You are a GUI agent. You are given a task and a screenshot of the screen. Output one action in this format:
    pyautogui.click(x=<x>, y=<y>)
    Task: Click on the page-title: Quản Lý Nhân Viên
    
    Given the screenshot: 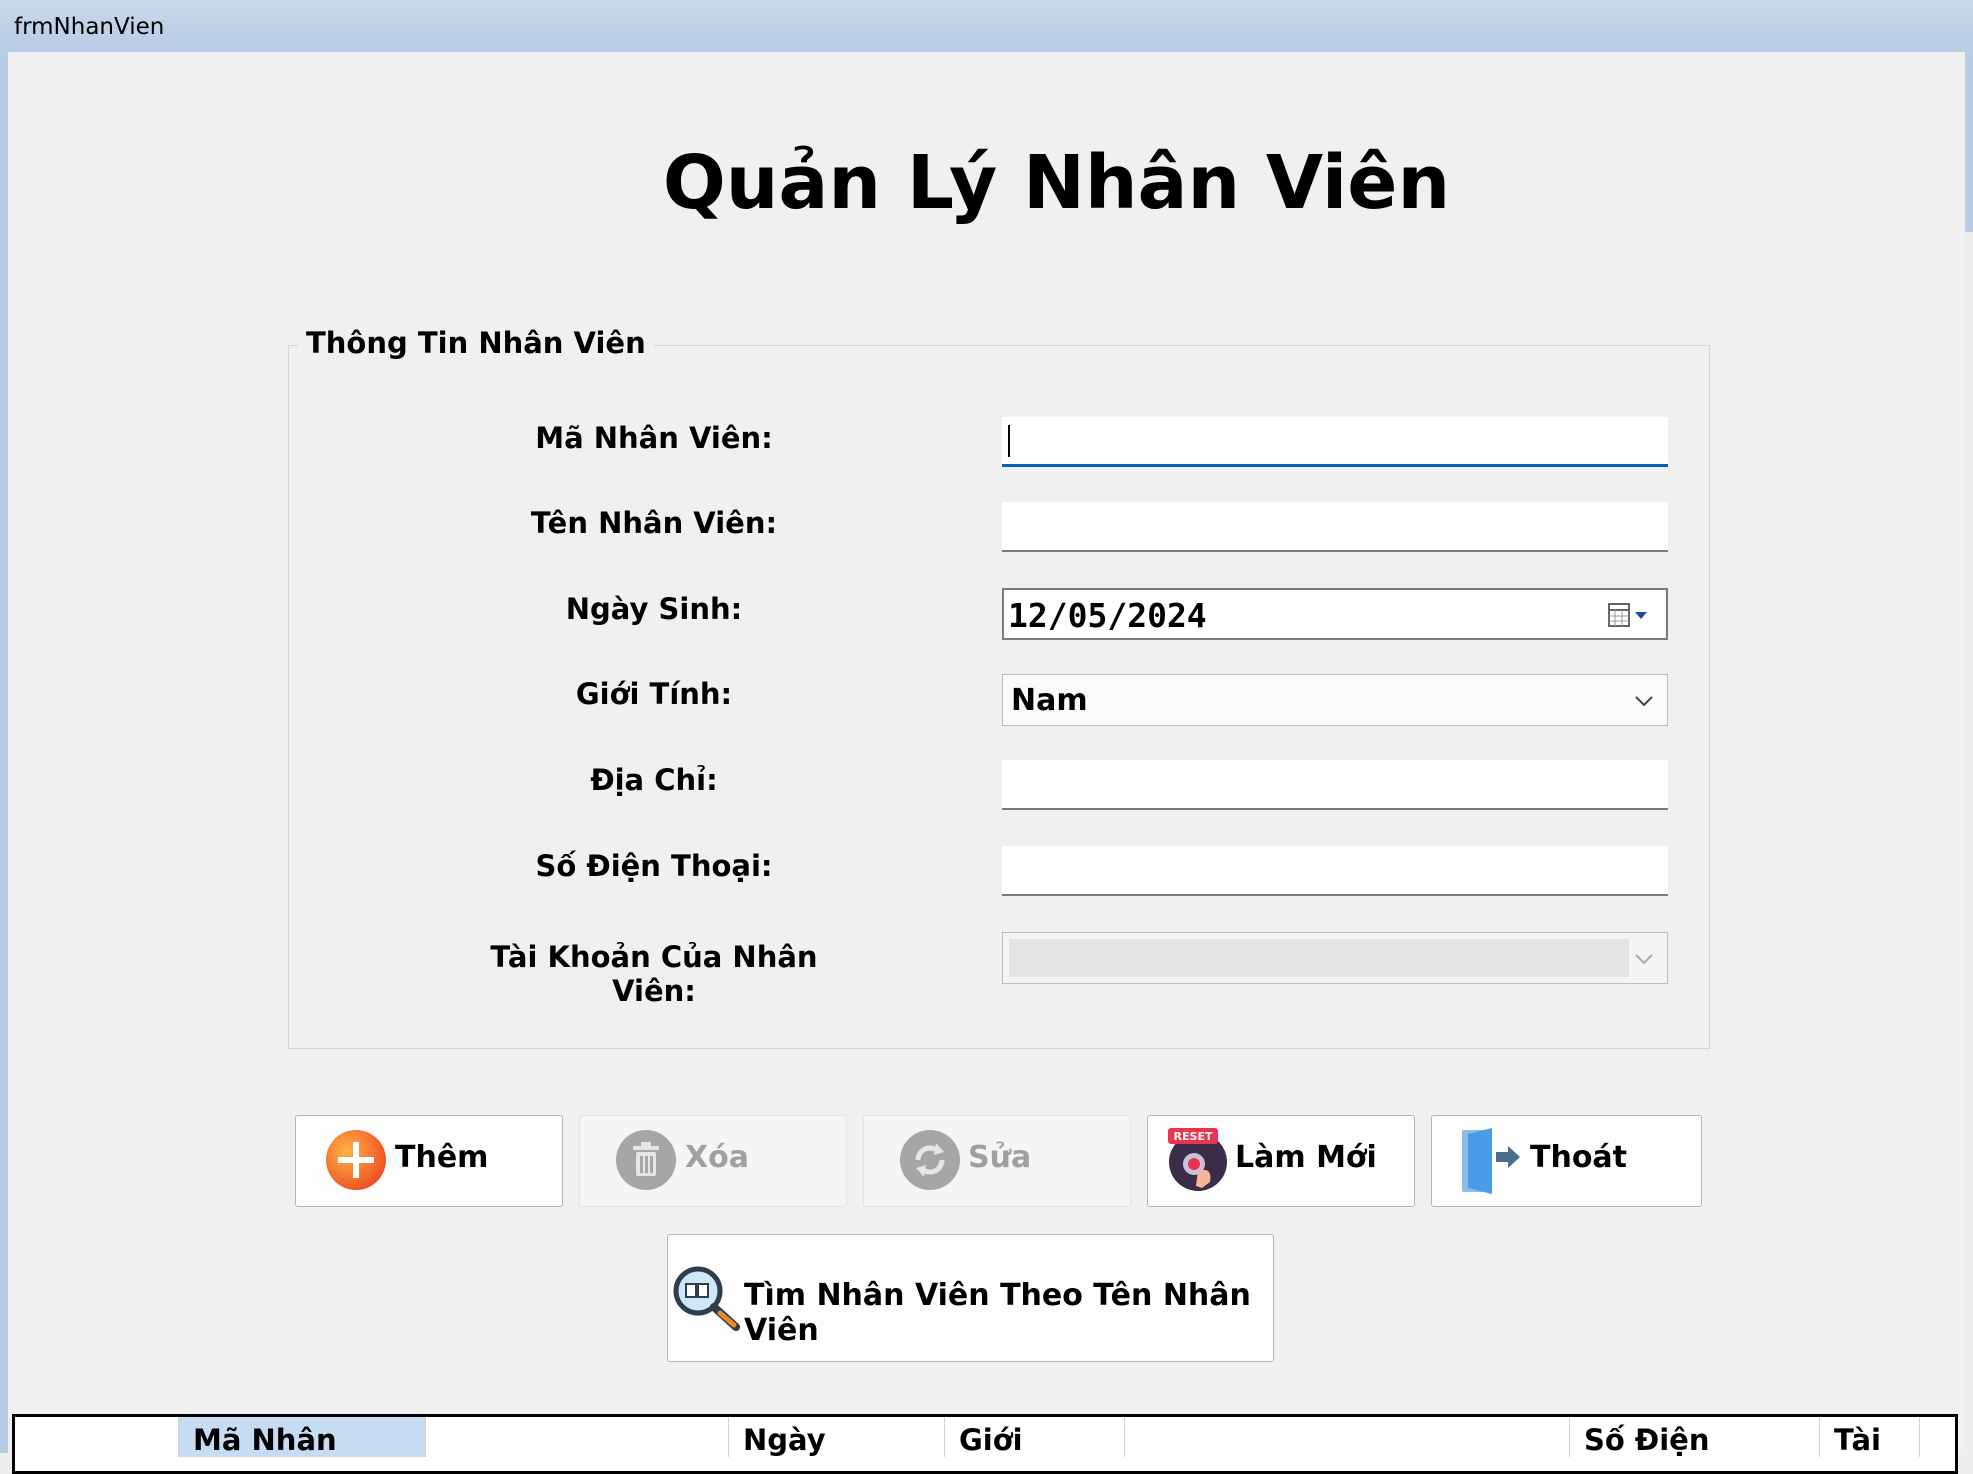 What is the action you would take?
    pyautogui.click(x=1056, y=183)
    